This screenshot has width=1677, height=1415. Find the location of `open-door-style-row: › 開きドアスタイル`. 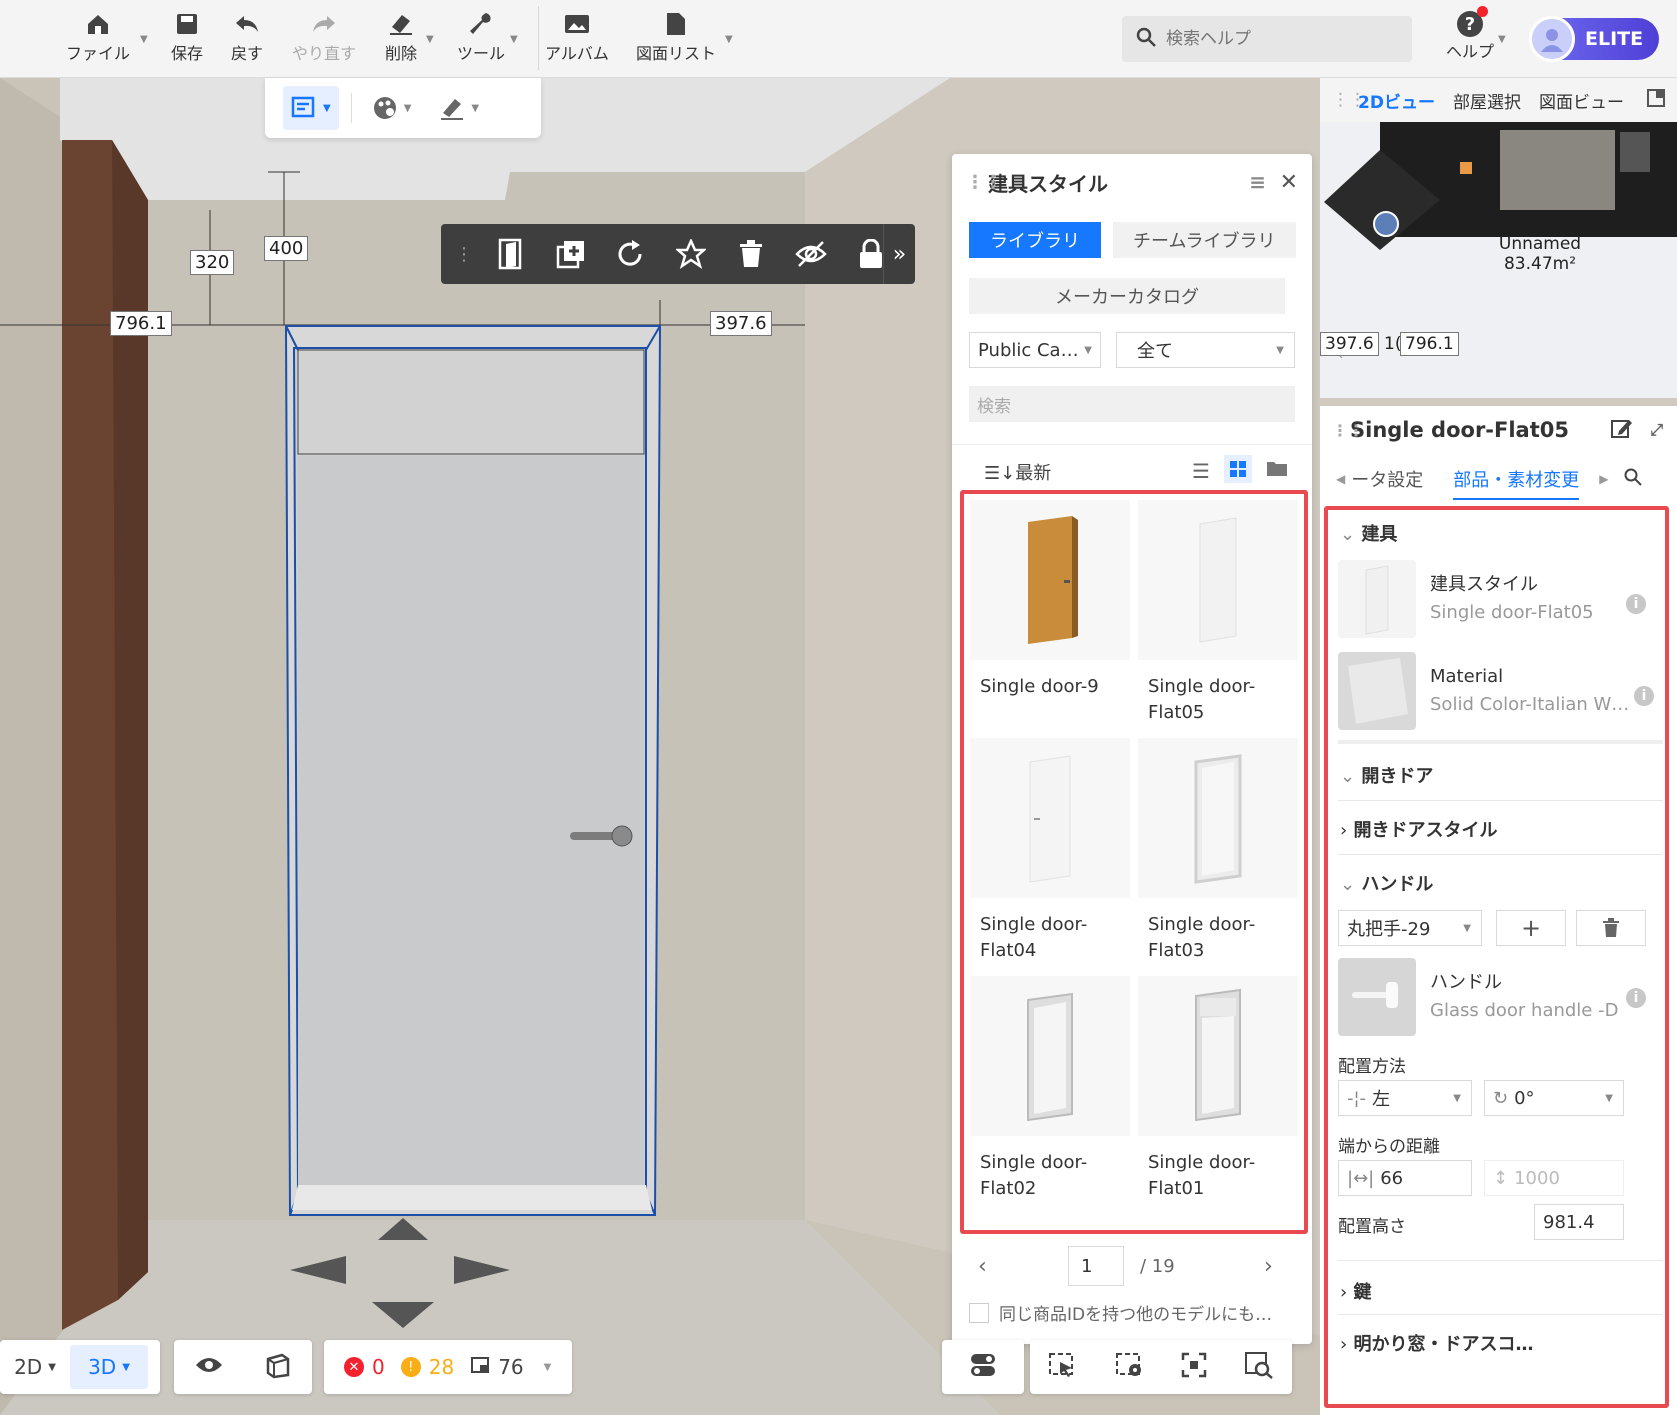

open-door-style-row: › 開きドアスタイル is located at coordinates (1418, 829).